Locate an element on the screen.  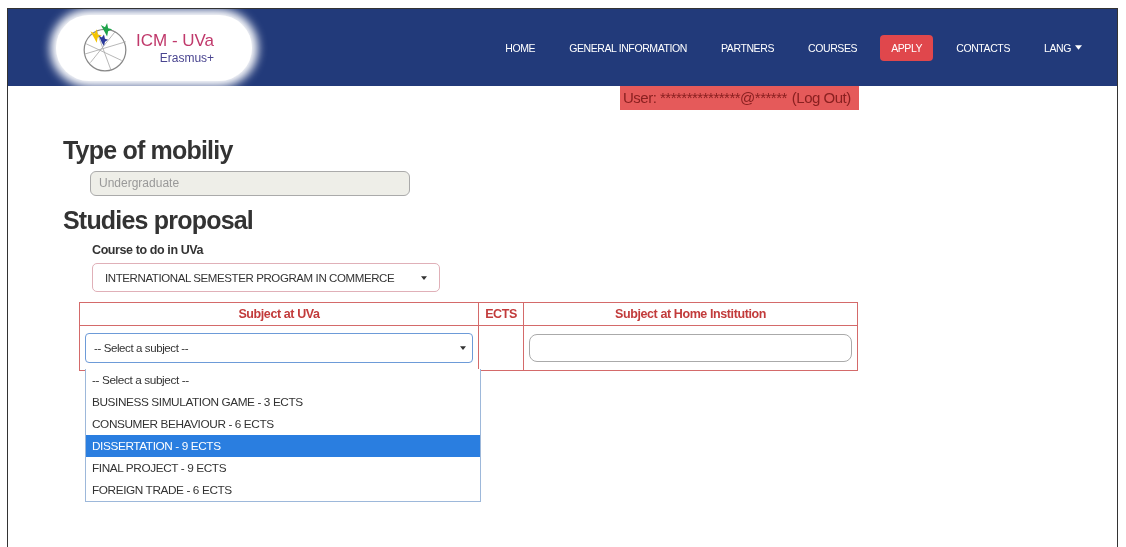
column-header: Subject at Home Institution is located at coordinates (690, 314).